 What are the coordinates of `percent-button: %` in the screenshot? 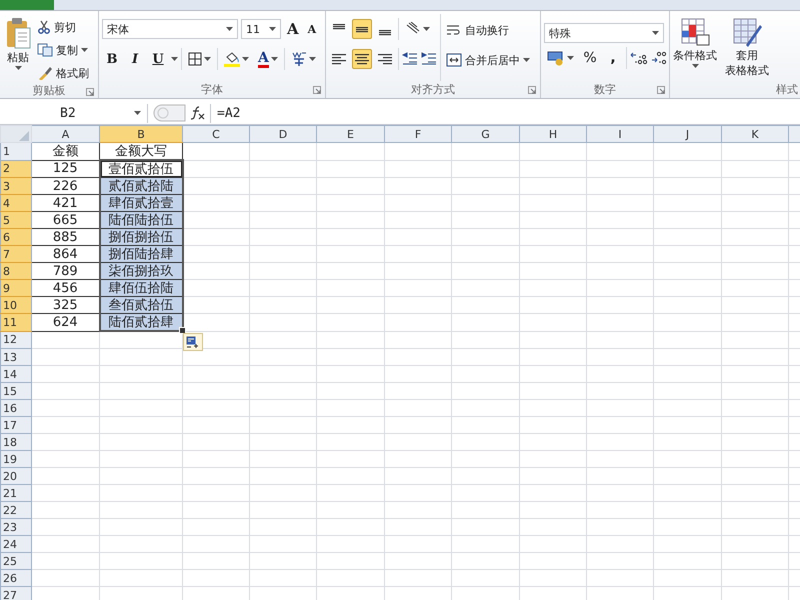 It's located at (590, 58).